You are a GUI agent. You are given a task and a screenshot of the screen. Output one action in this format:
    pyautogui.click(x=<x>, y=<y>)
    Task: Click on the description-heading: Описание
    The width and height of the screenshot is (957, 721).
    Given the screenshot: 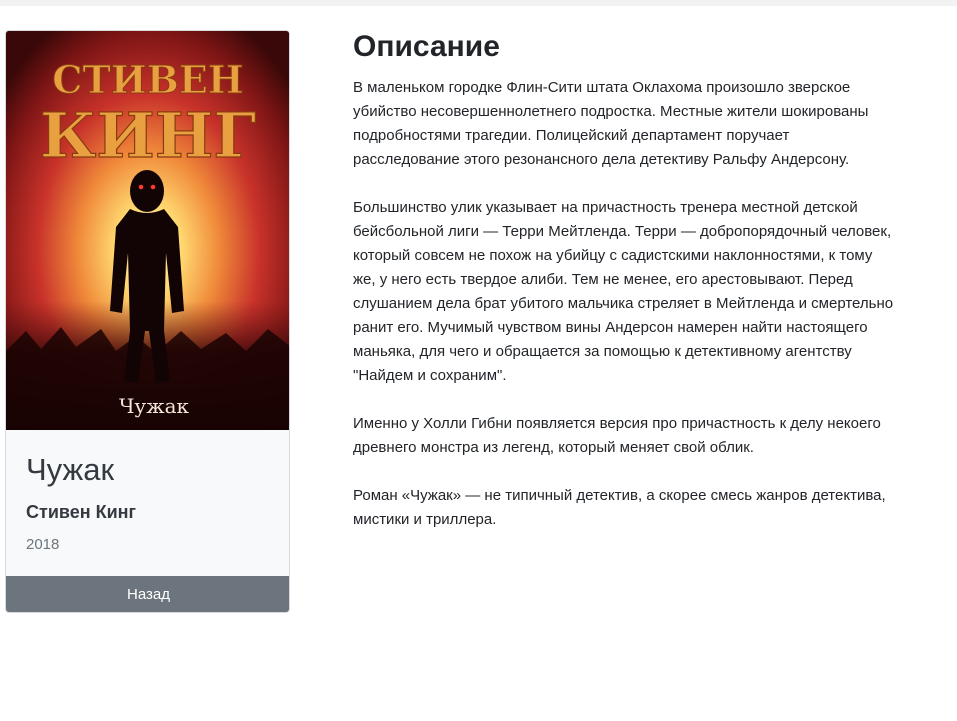 What is the action you would take?
    pyautogui.click(x=426, y=46)
    